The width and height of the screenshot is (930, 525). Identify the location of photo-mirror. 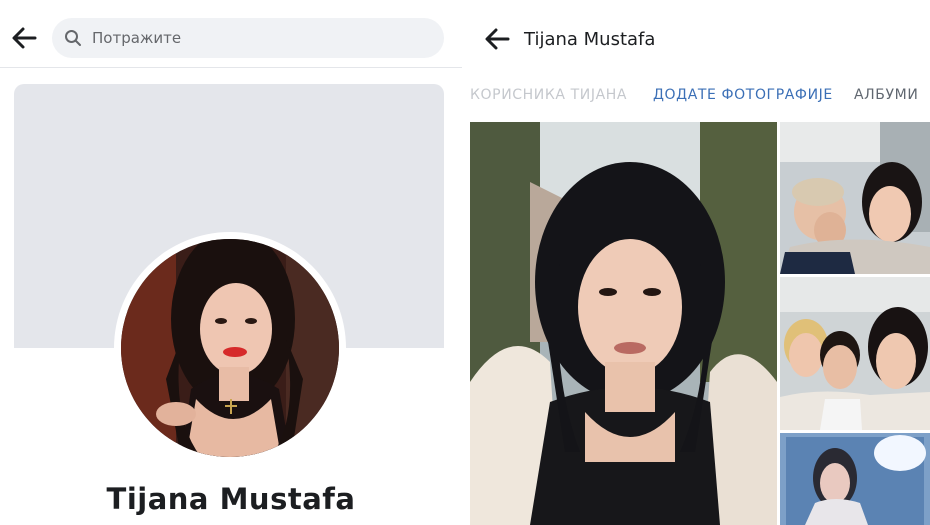
(855, 479).